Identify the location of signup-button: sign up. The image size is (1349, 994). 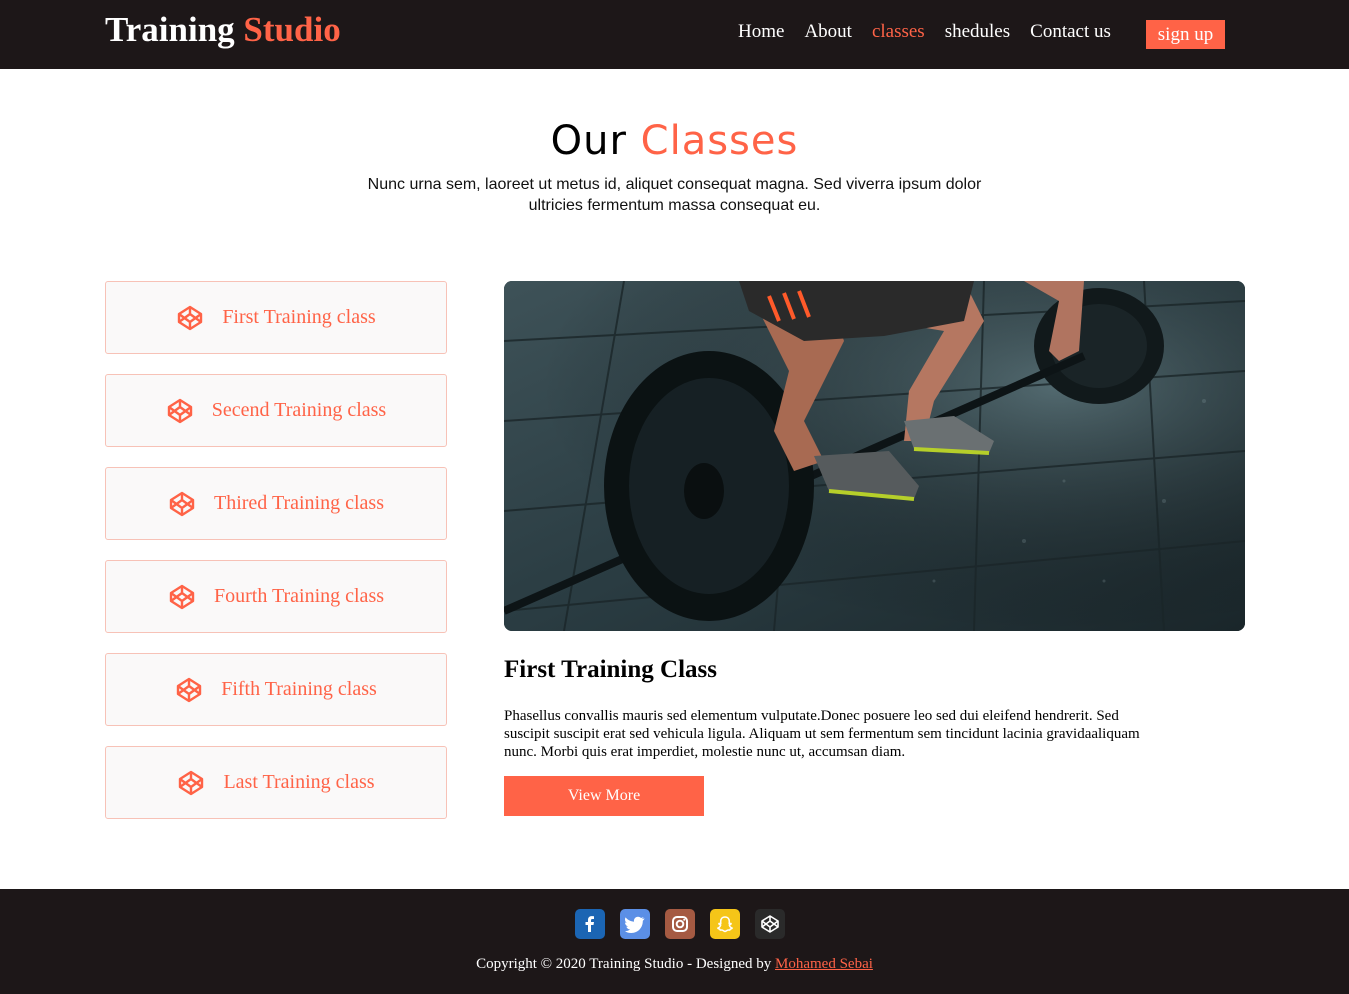
(1185, 34).